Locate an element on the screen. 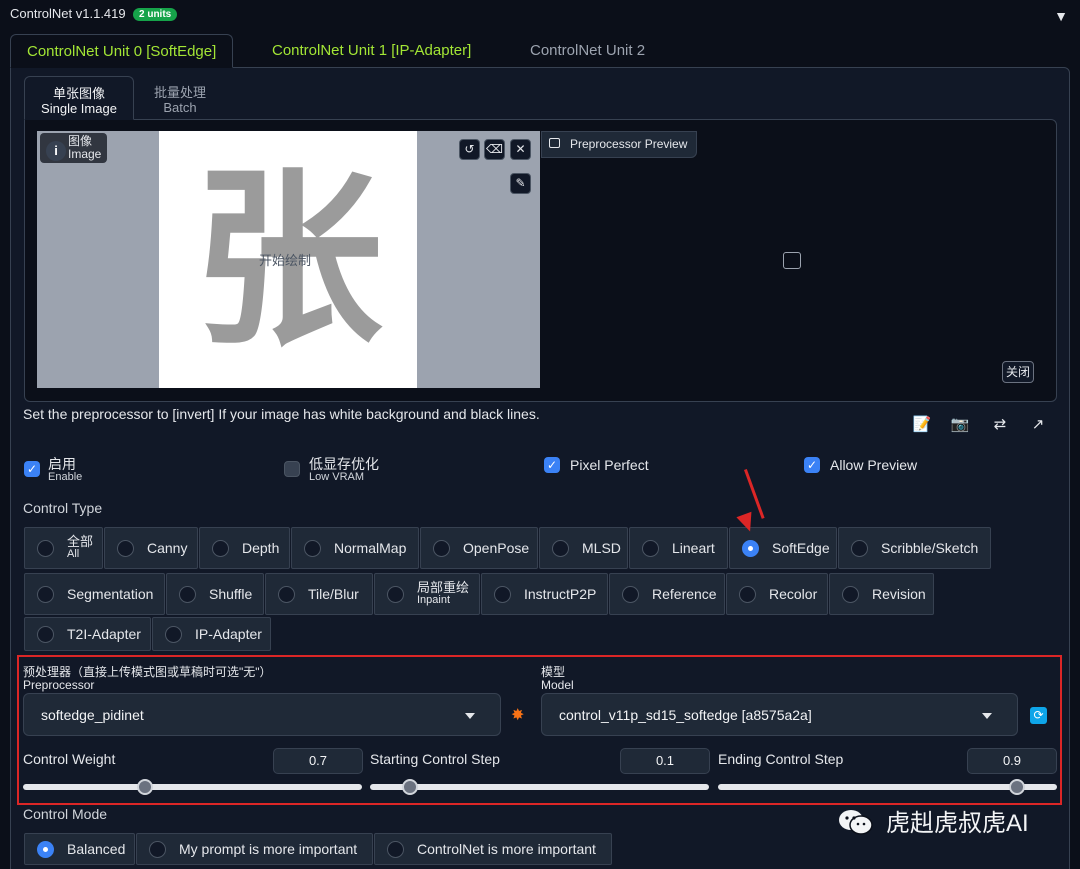 The image size is (1080, 869). ending-step-input: 0.9 is located at coordinates (1012, 761).